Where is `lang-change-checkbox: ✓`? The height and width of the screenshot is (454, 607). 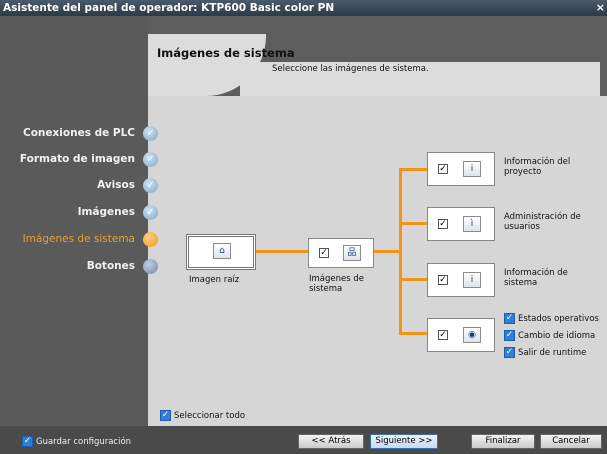 lang-change-checkbox: ✓ is located at coordinates (509, 335).